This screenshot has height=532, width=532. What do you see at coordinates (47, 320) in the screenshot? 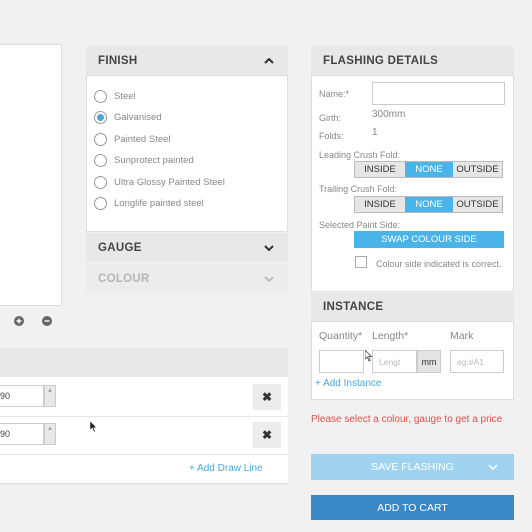
I see `zoom-out-icon` at bounding box center [47, 320].